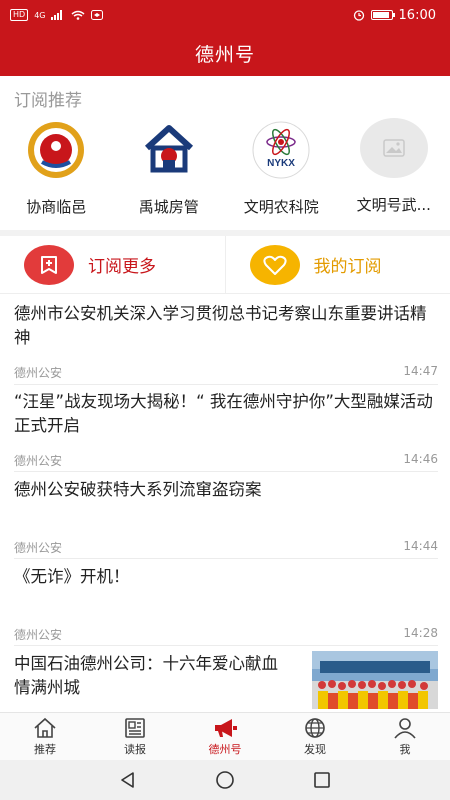 The width and height of the screenshot is (450, 800). I want to click on nav-item-newspaper: 读报, so click(135, 736).